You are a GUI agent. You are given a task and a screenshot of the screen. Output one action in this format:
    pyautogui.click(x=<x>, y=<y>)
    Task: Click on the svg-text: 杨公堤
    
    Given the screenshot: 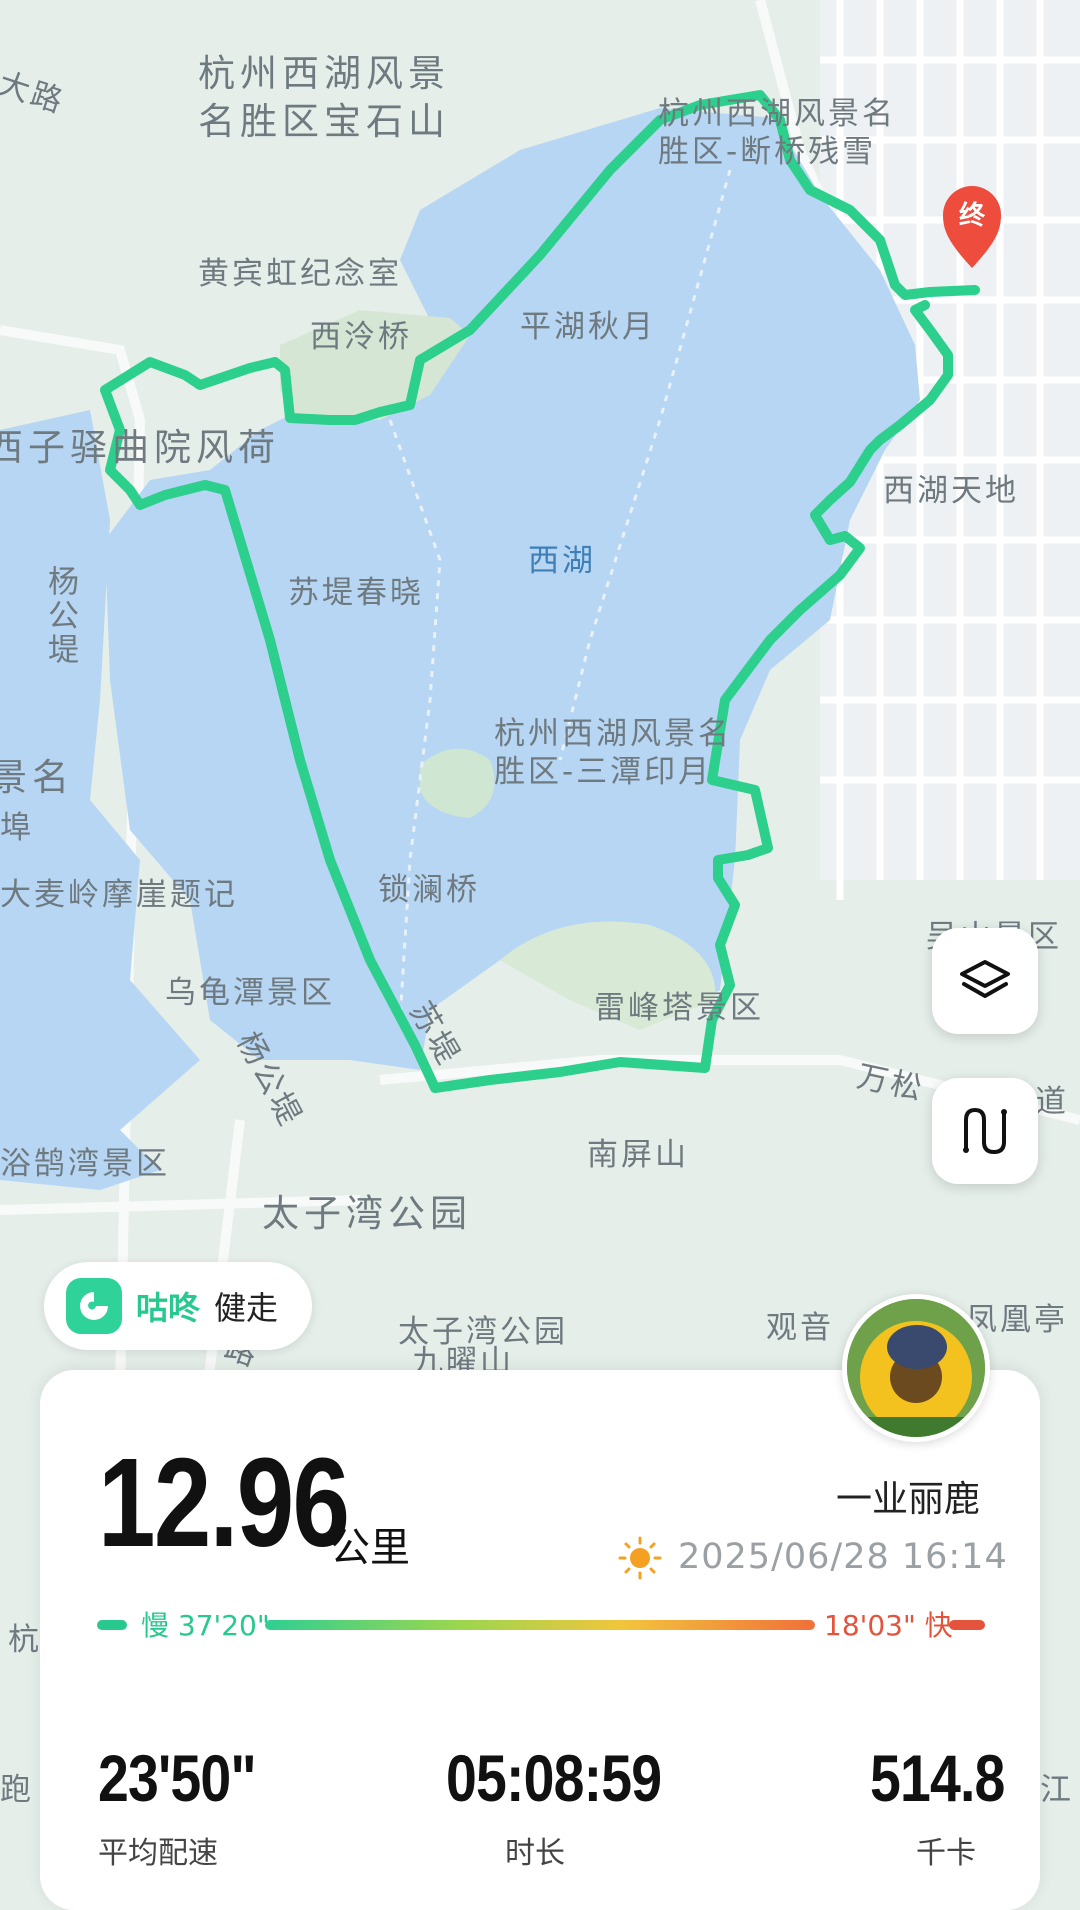 What is the action you would take?
    pyautogui.click(x=60, y=616)
    